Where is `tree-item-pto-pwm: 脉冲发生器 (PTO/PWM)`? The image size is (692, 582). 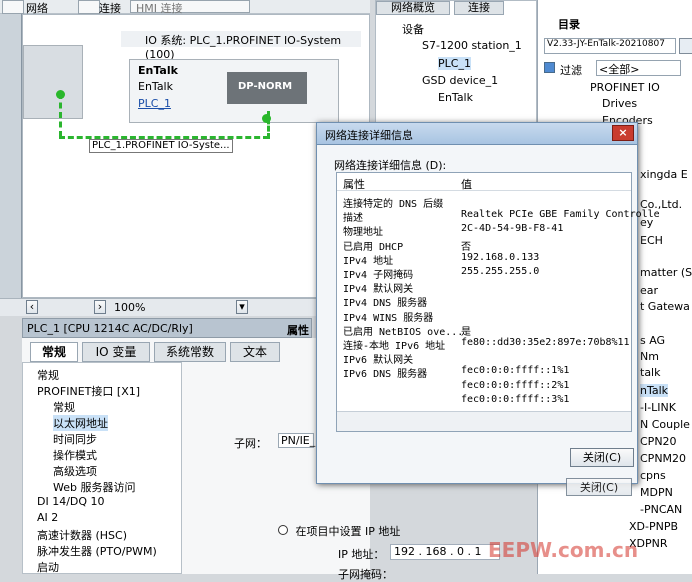
tree-item-pto-pwm: 脉冲发生器 (PTO/PWM) is located at coordinates (97, 551).